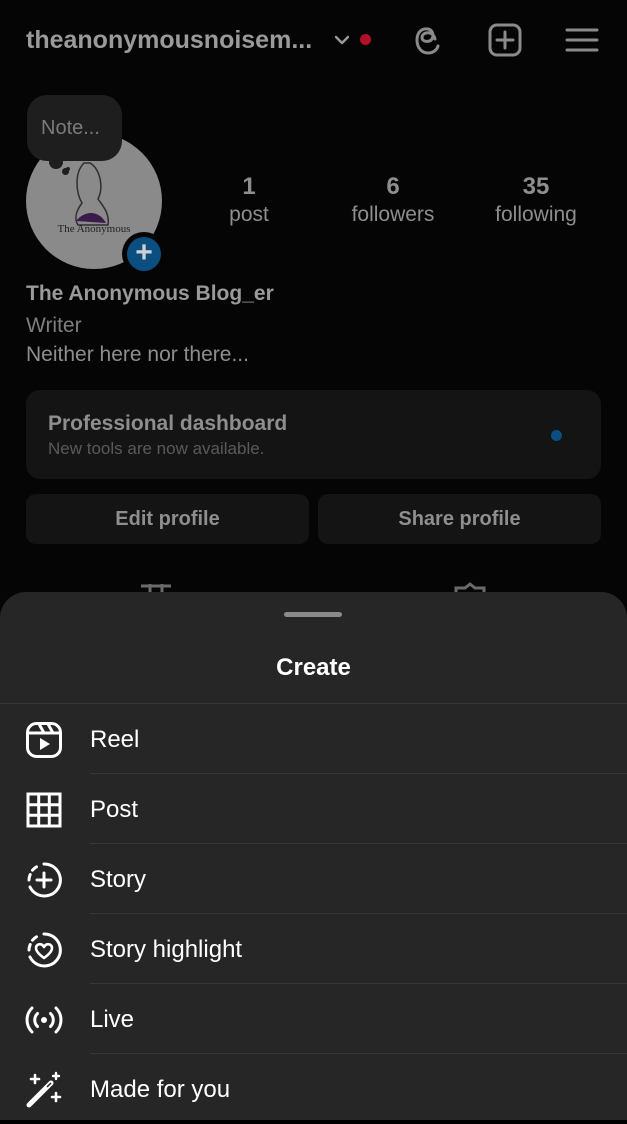 This screenshot has width=627, height=1124. Describe the element at coordinates (156, 448) in the screenshot. I see `dashboard-subtitle: New tools are now available.` at that location.